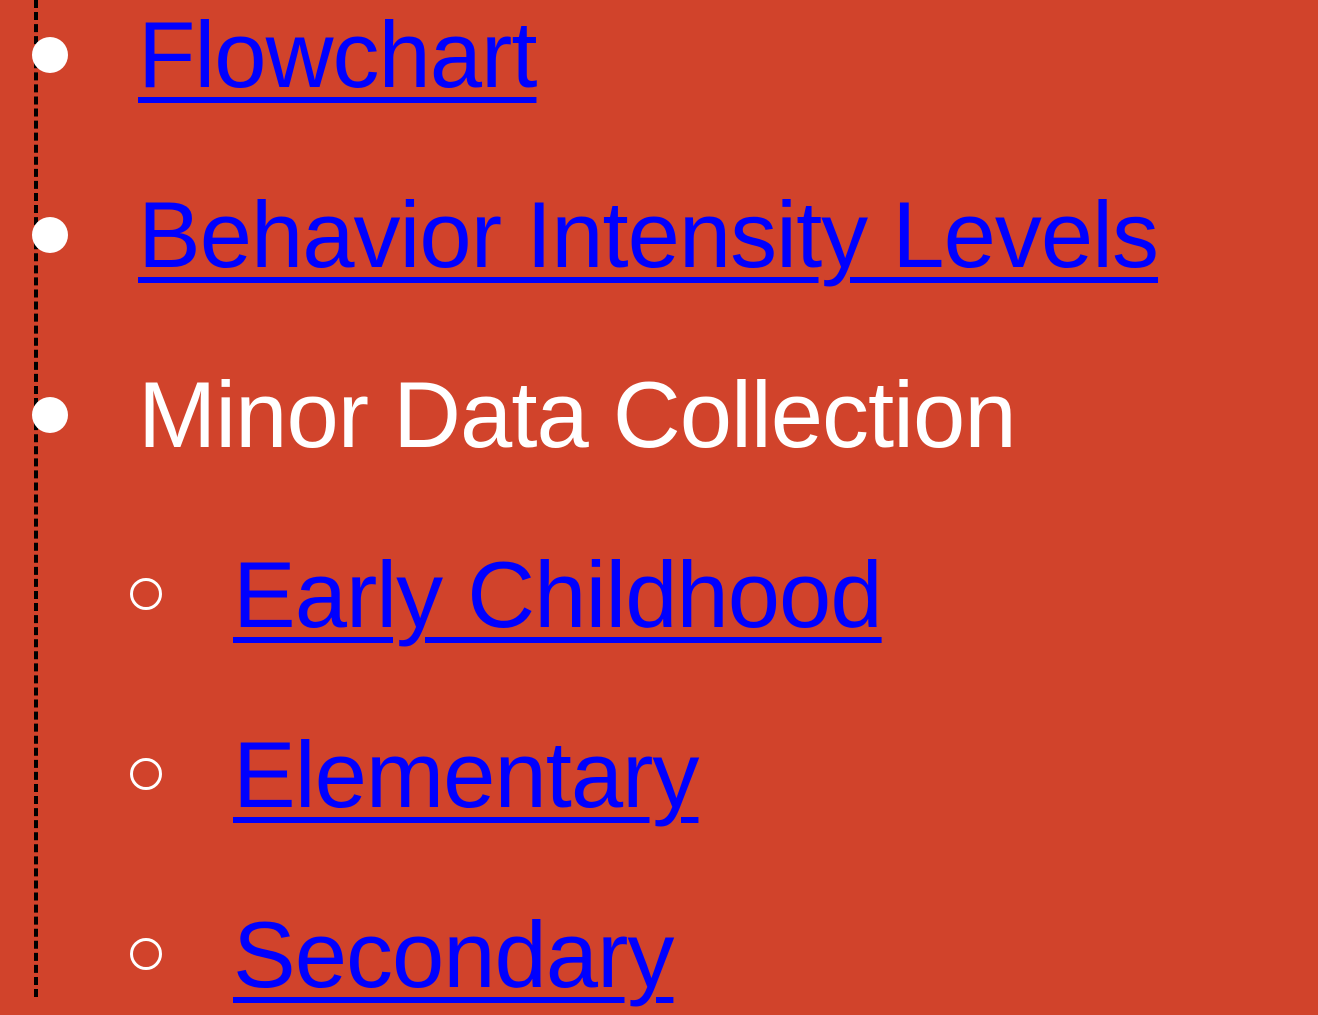 This screenshot has height=1015, width=1318. Describe the element at coordinates (36, 498) in the screenshot. I see `dashed-guide-line` at that location.